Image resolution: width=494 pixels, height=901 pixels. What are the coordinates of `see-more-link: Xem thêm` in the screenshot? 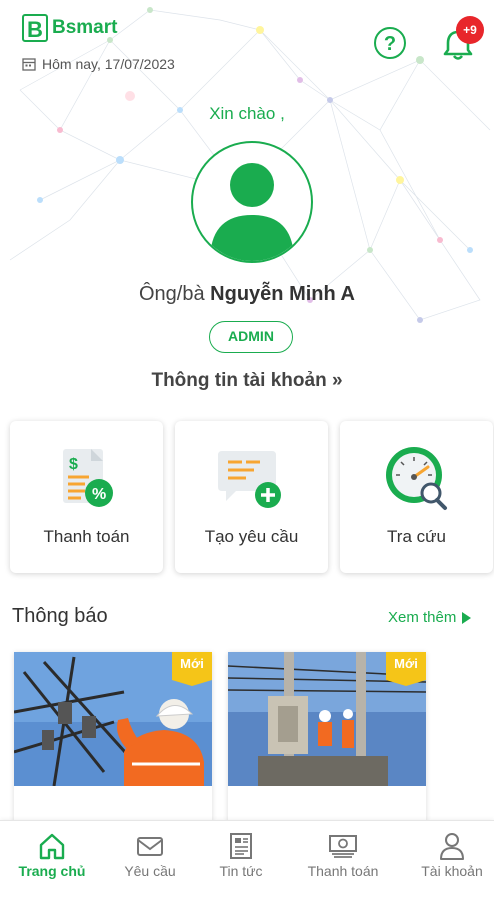 It's located at (430, 617).